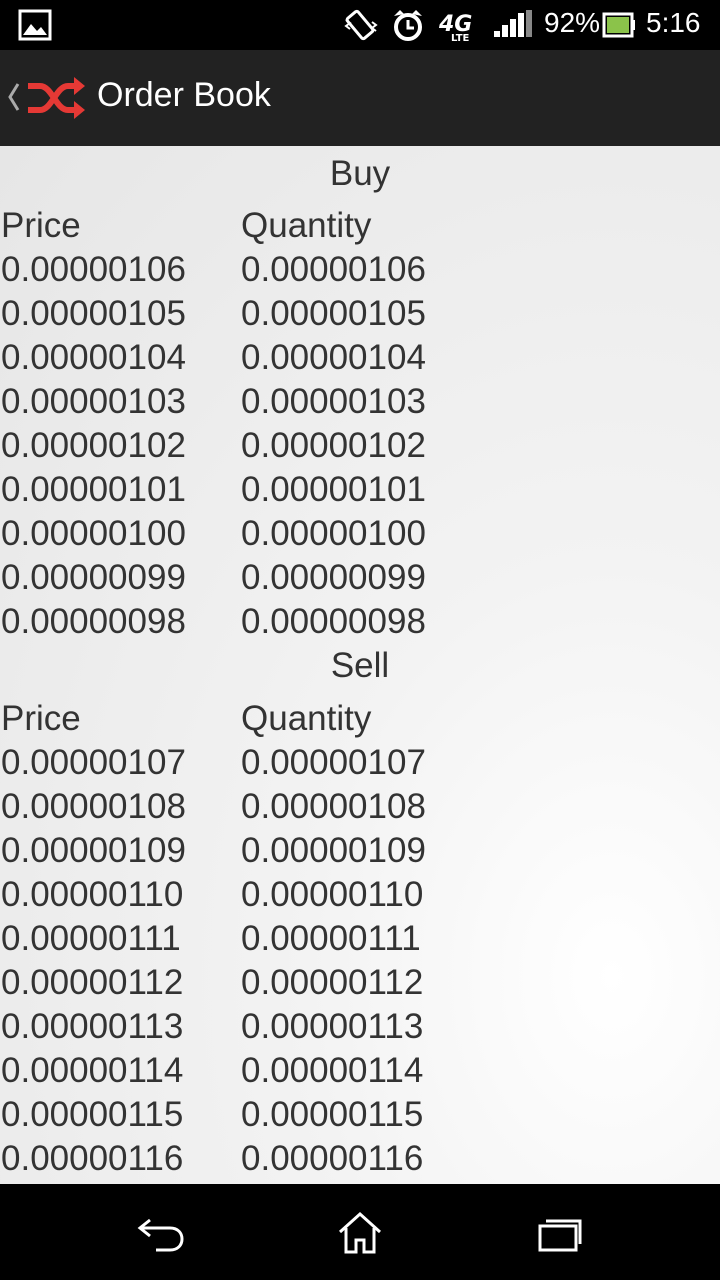 This screenshot has height=1280, width=720. I want to click on clock-time: 5:16, so click(673, 22).